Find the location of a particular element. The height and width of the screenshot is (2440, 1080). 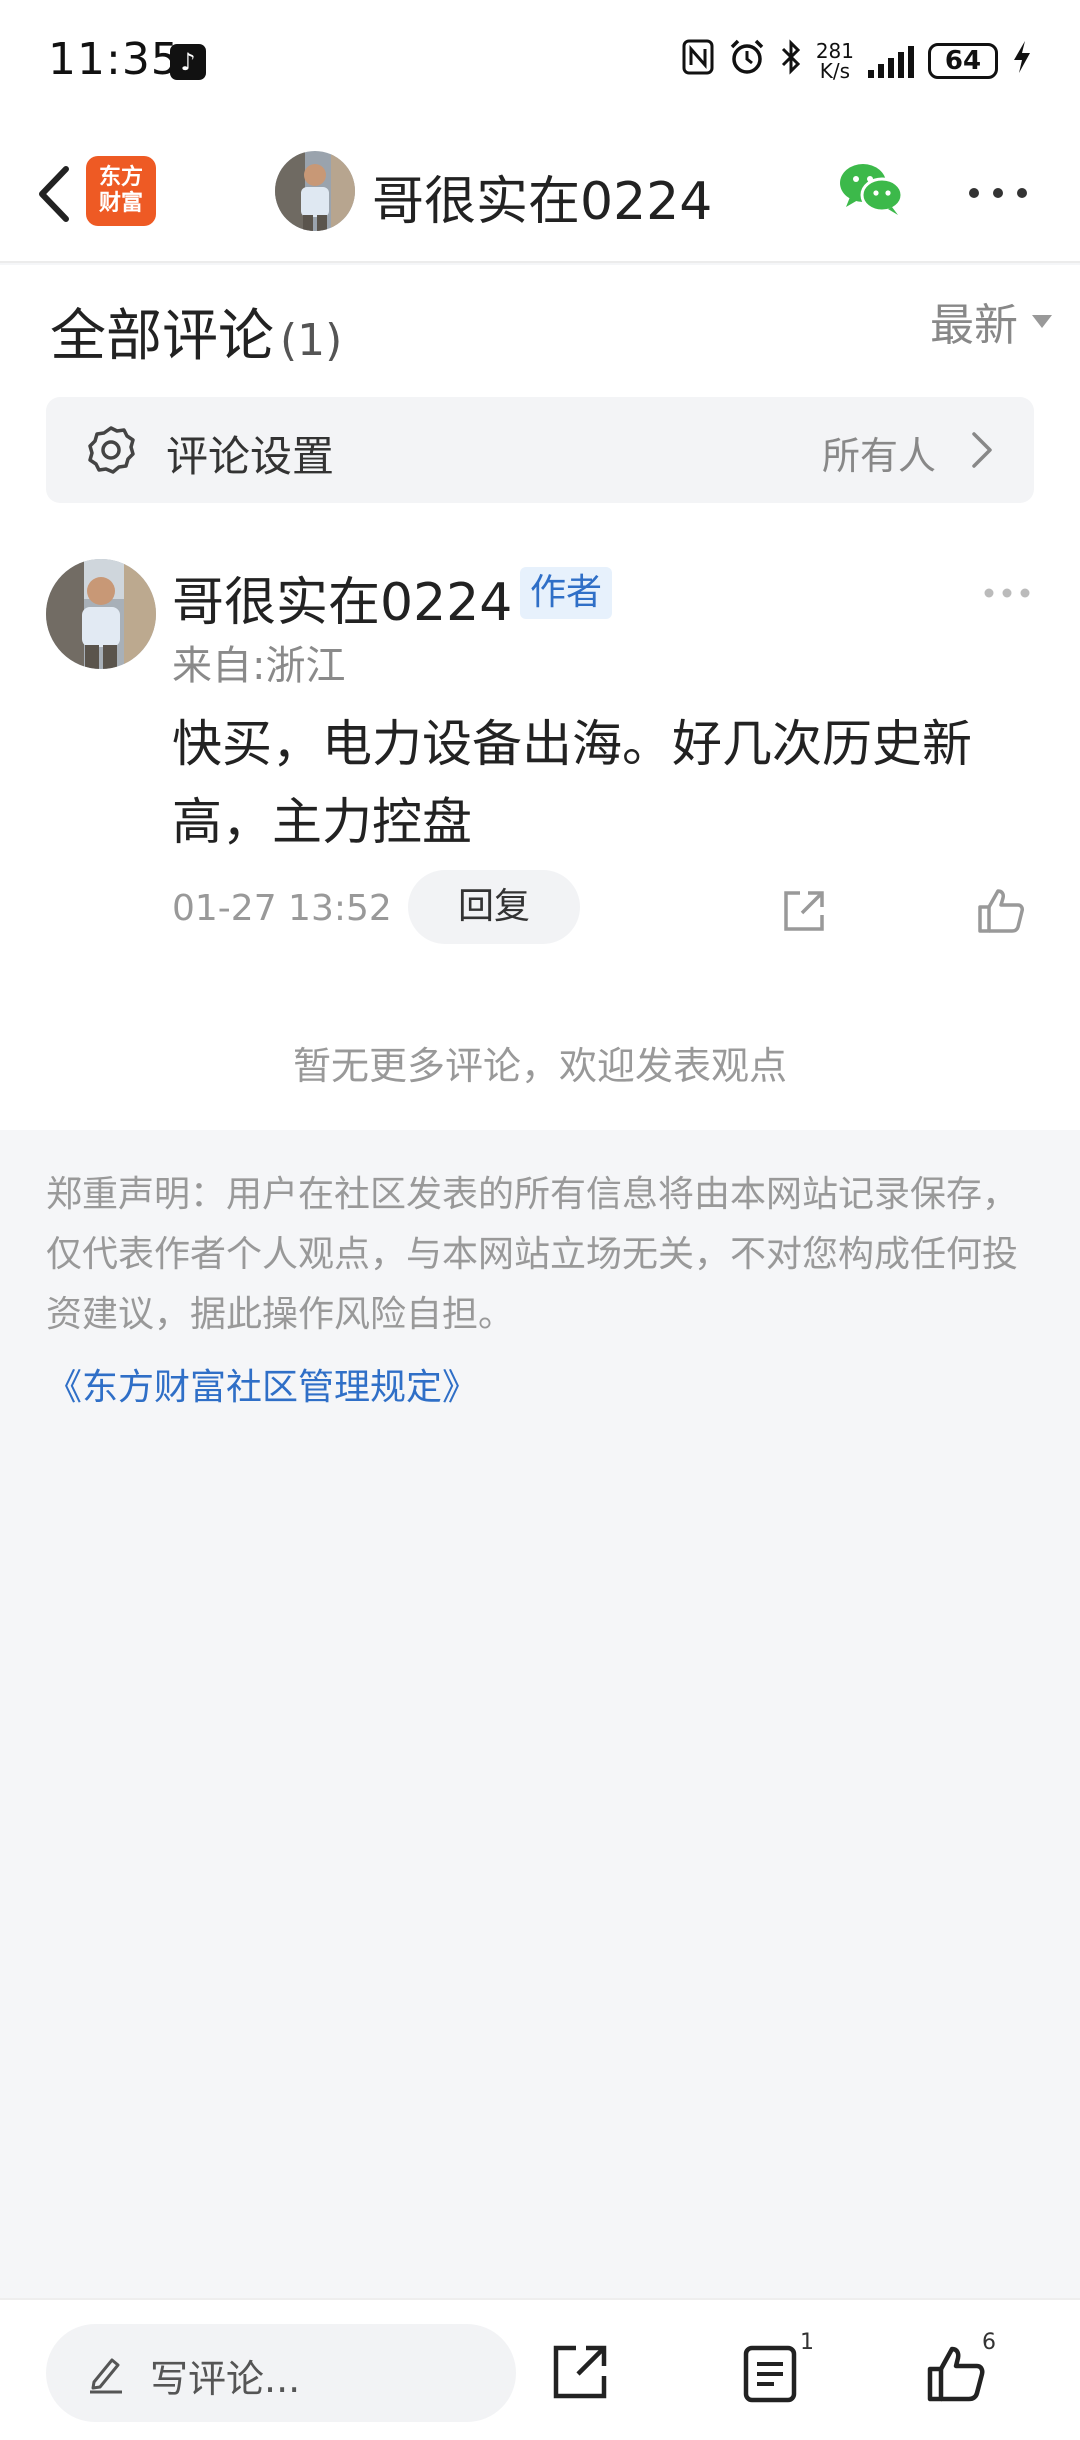

app-logo: 东方 财富 is located at coordinates (121, 191).